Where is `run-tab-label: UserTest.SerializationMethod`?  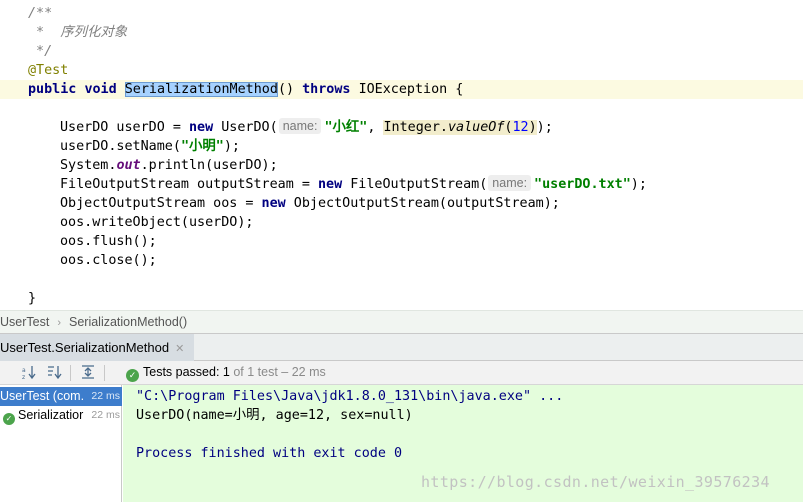
run-tab-label: UserTest.SerializationMethod is located at coordinates (85, 347).